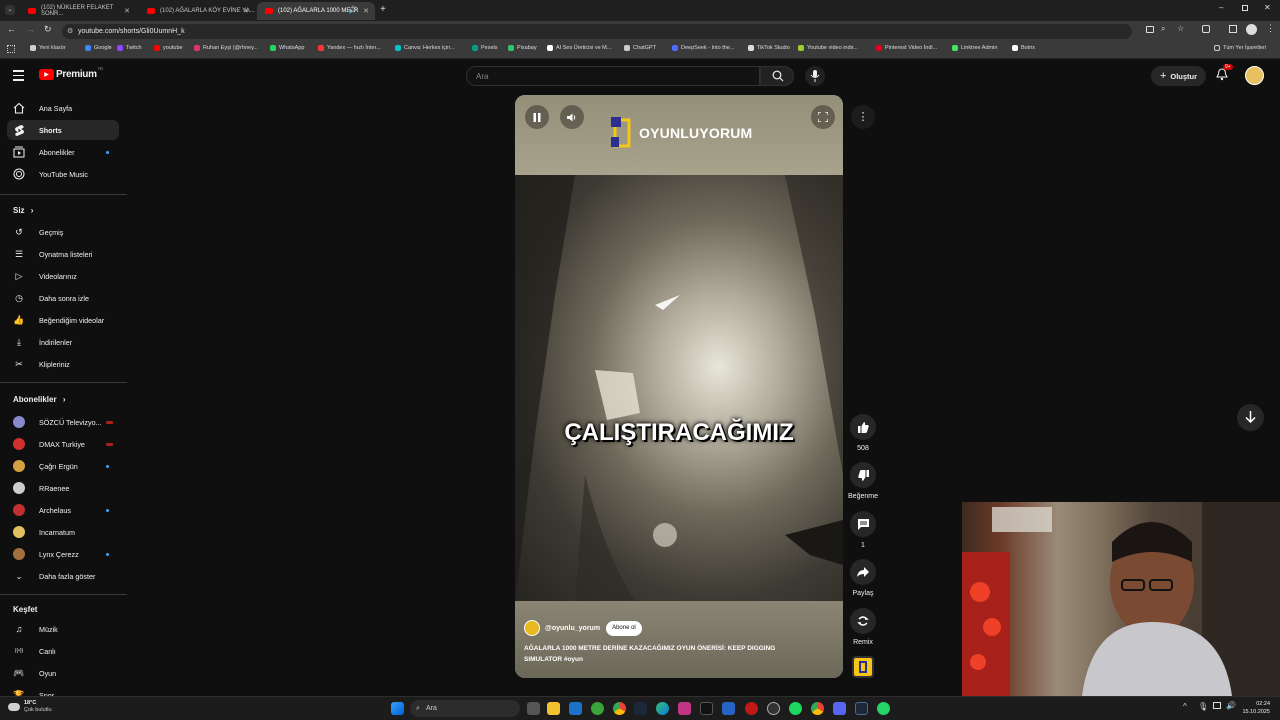 The width and height of the screenshot is (1280, 720). Describe the element at coordinates (769, 48) in the screenshot. I see `bookmark-item: TikTok Studio` at that location.